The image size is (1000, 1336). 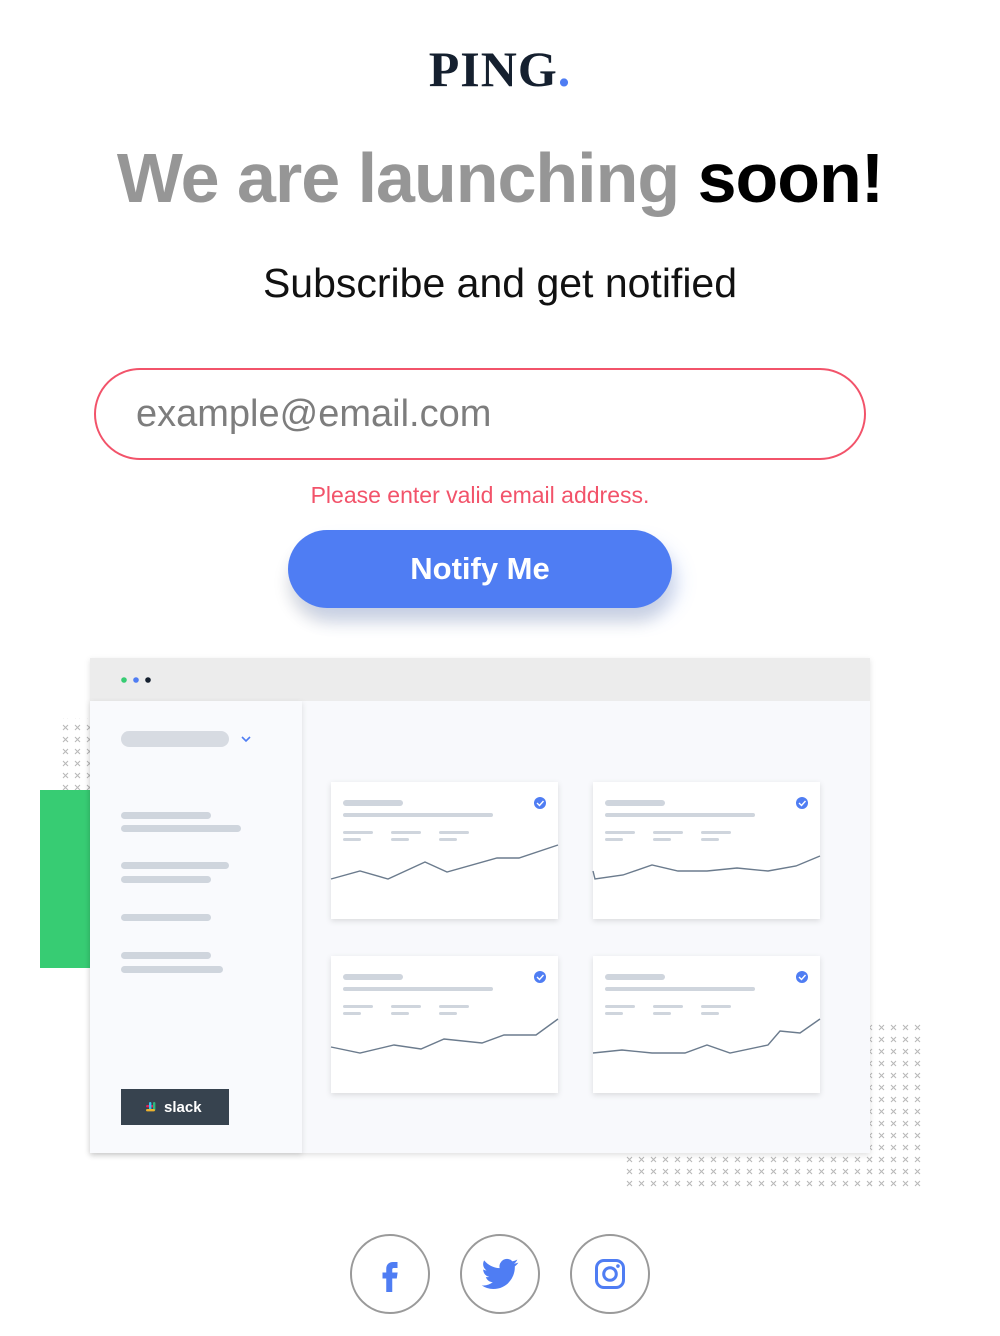 What do you see at coordinates (791, 178) in the screenshot?
I see `title-bold: soon!` at bounding box center [791, 178].